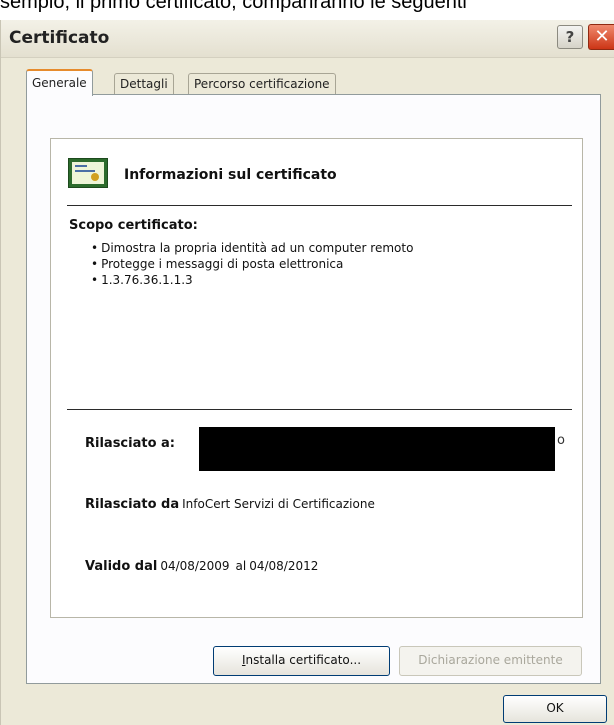 This screenshot has height=725, width=614. I want to click on issued-to-tail: o, so click(561, 440).